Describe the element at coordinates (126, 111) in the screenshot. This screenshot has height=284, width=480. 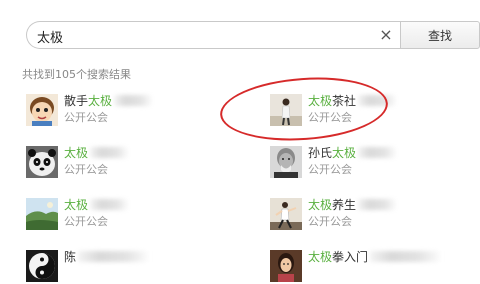
I see `result-item: 散手太极 公开公会` at that location.